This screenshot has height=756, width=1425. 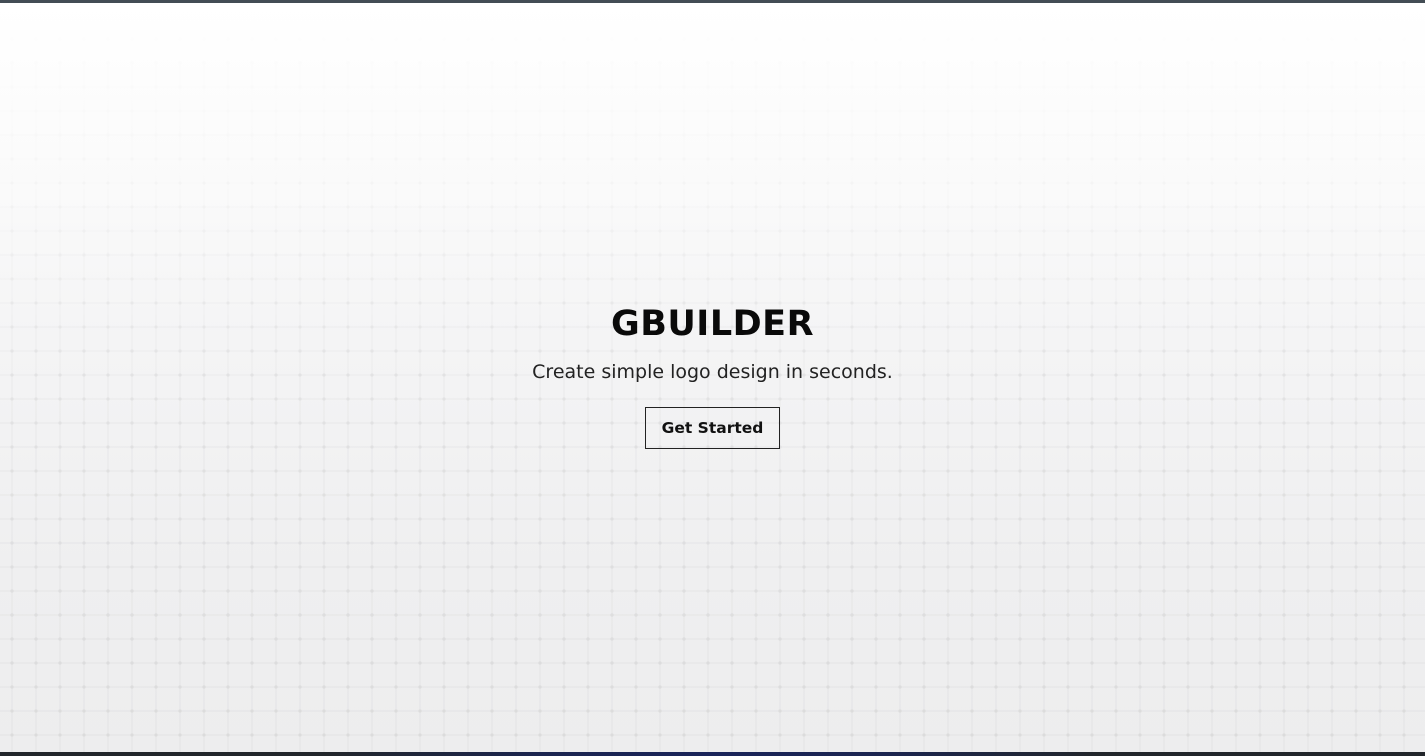 What do you see at coordinates (712, 754) in the screenshot?
I see `bottom-bar` at bounding box center [712, 754].